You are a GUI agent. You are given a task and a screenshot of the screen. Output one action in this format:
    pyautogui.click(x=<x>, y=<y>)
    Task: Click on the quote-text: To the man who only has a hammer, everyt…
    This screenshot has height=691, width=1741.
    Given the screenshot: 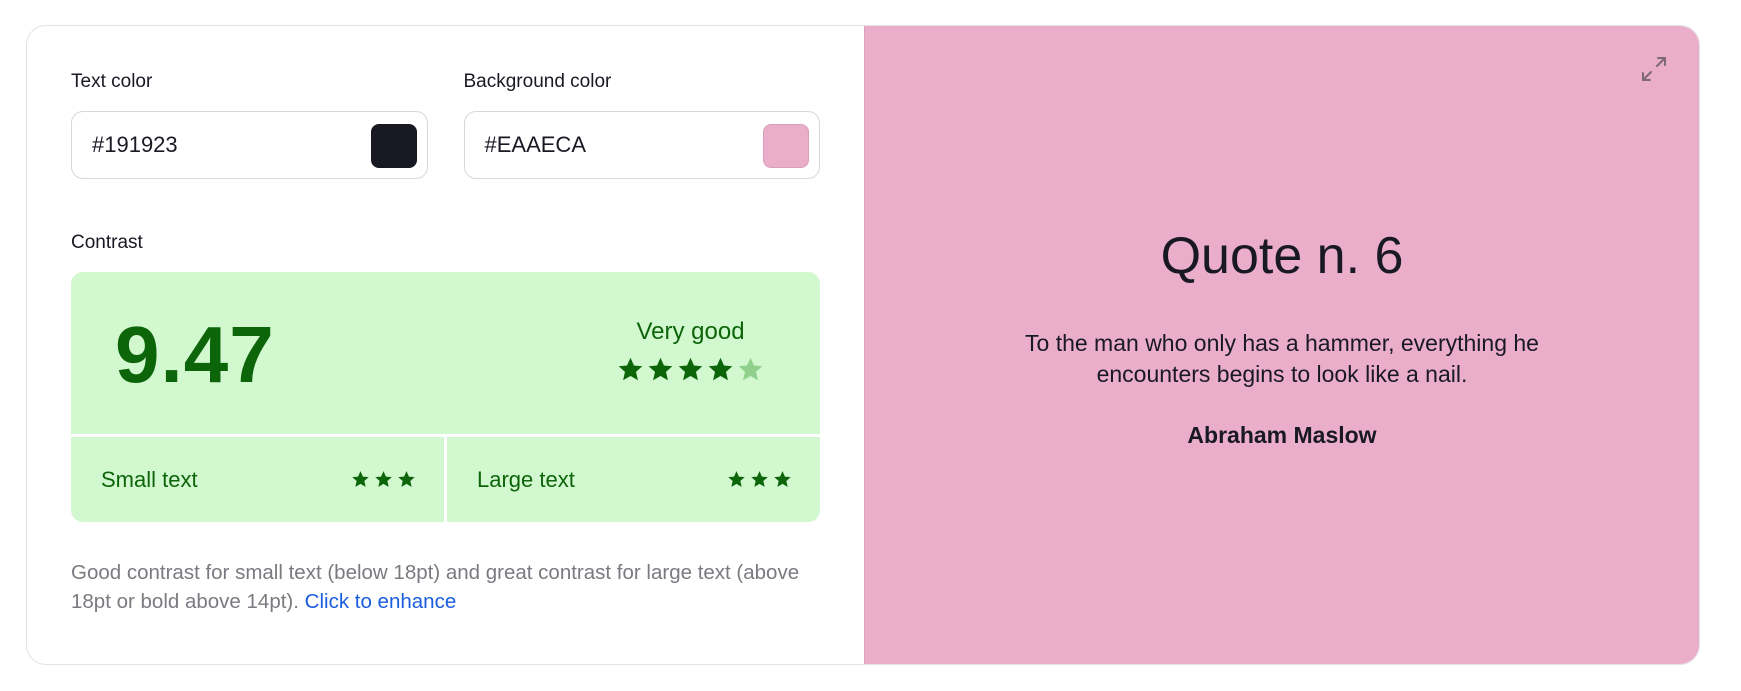 What is the action you would take?
    pyautogui.click(x=1282, y=358)
    